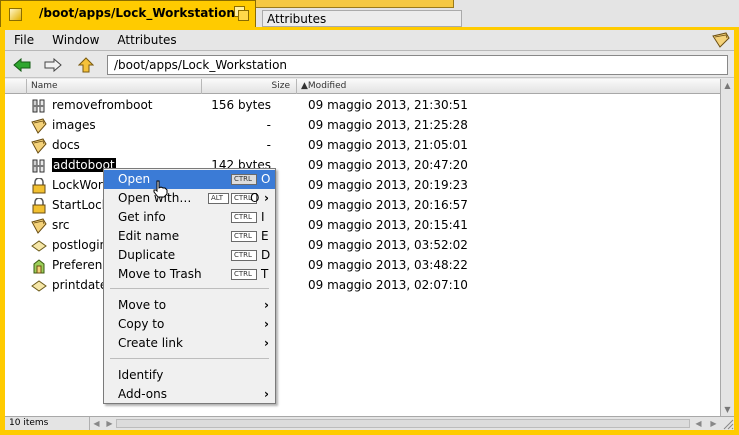 Image resolution: width=739 pixels, height=435 pixels. What do you see at coordinates (241, 13) in the screenshot?
I see `zoom-button` at bounding box center [241, 13].